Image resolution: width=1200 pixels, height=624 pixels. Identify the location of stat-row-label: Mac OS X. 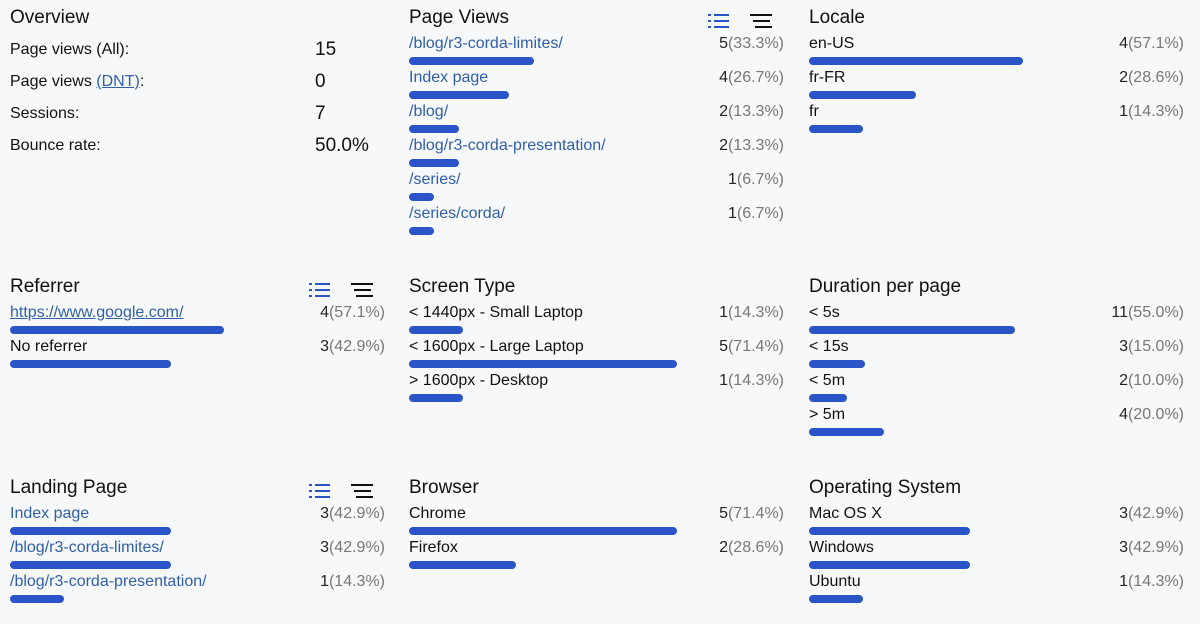
(845, 513).